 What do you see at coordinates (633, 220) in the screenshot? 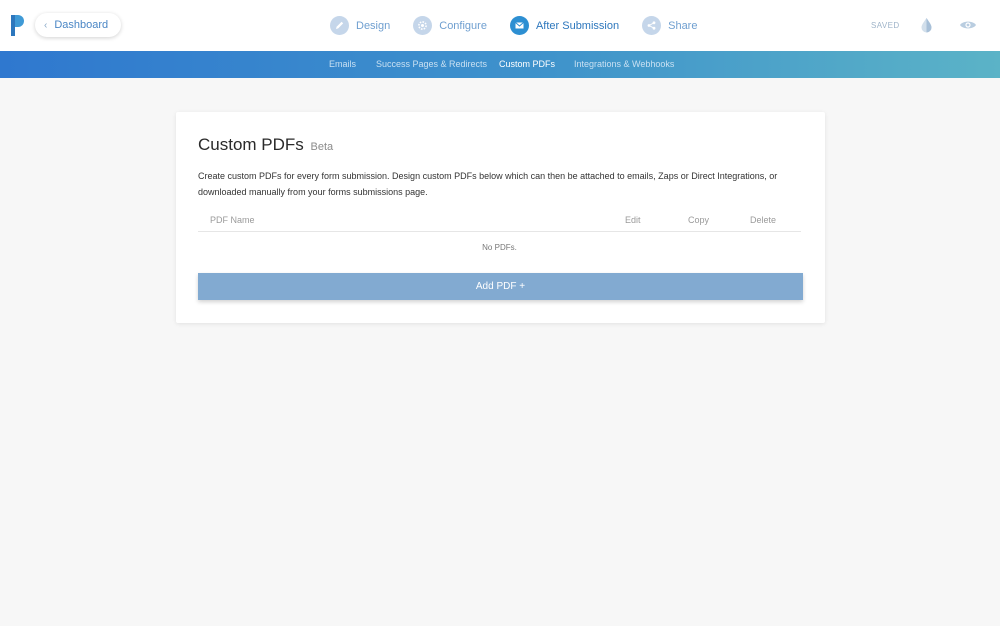
I see `col-edit: Edit` at bounding box center [633, 220].